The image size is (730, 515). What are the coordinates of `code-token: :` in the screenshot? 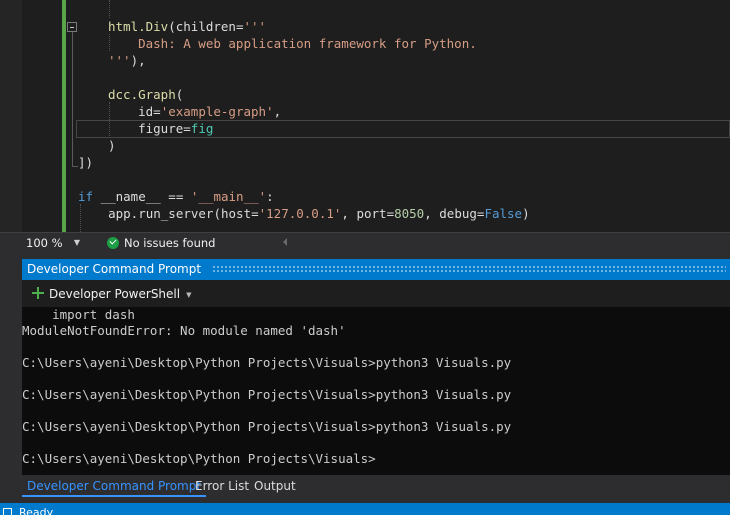 It's located at (270, 196).